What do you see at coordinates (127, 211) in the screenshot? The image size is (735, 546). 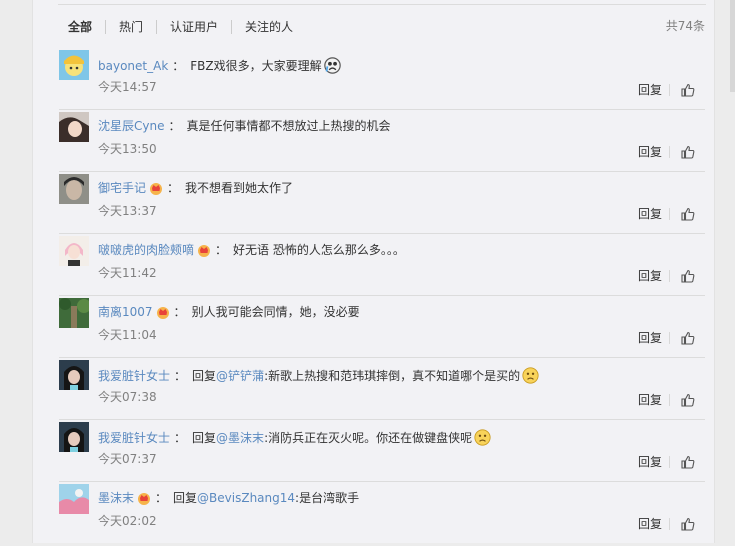 I see `comment-time: 今天13:37` at bounding box center [127, 211].